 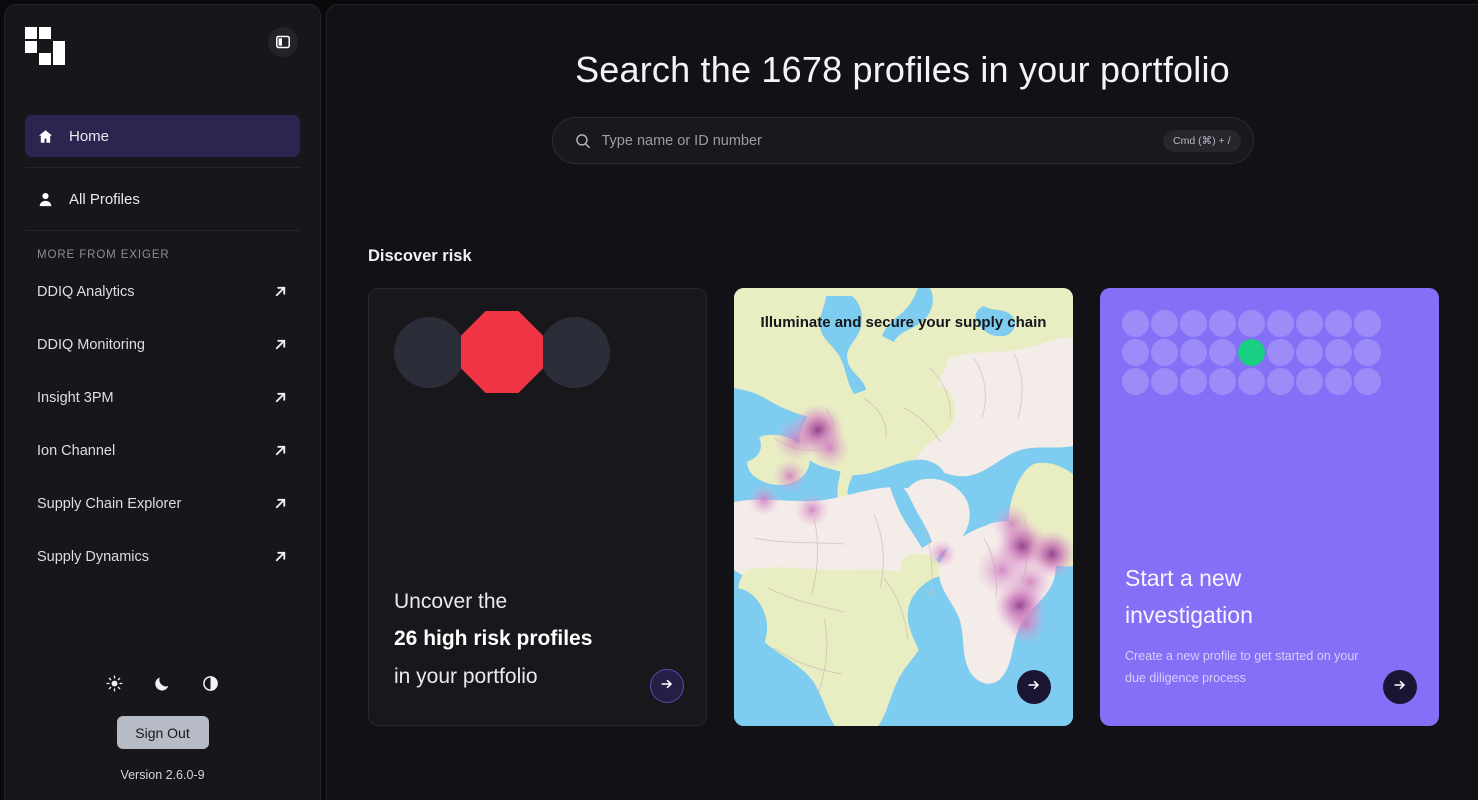 I want to click on version-label: Version 2.6.0-9, so click(x=162, y=775).